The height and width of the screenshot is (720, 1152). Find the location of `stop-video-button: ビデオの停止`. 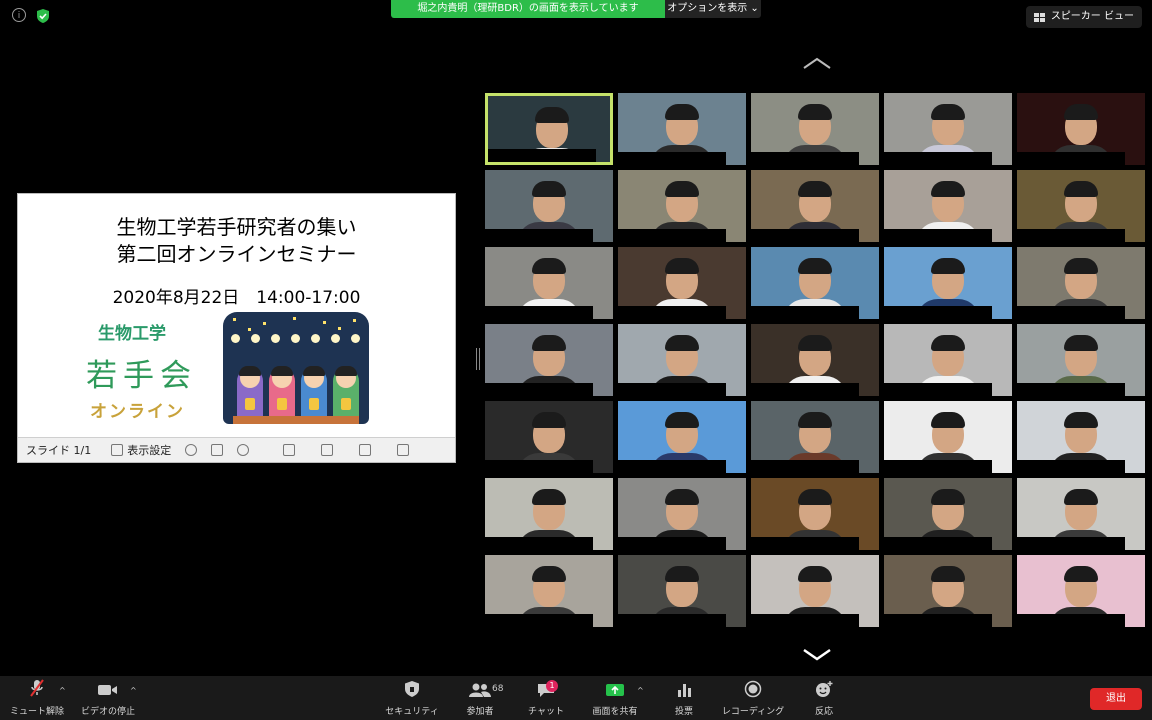

stop-video-button: ビデオの停止 is located at coordinates (108, 698).